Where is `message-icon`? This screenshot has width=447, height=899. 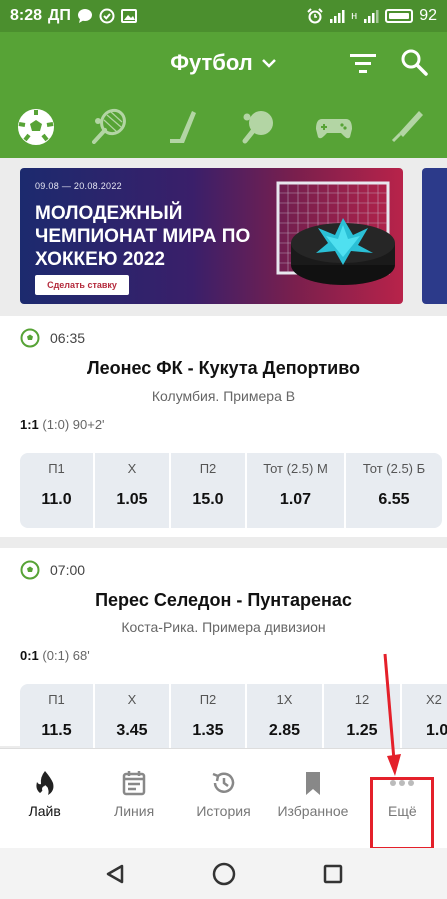
message-icon is located at coordinates (84, 16).